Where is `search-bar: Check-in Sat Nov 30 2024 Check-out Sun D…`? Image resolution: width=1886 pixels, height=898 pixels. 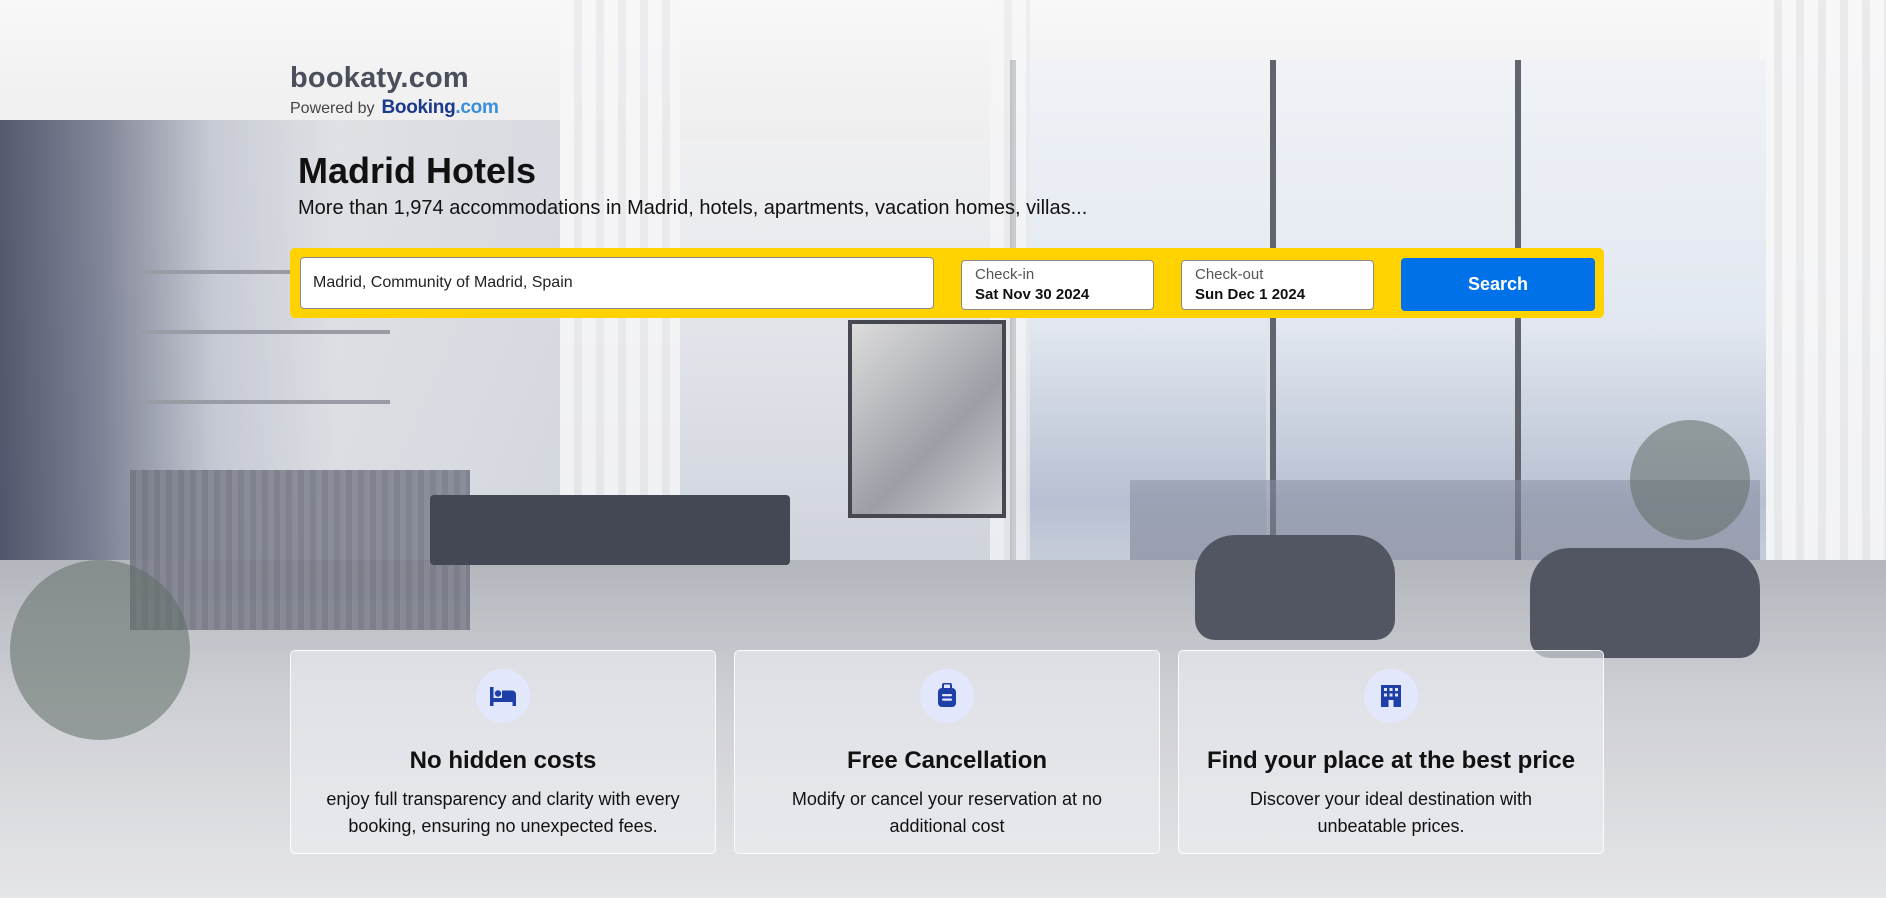 search-bar: Check-in Sat Nov 30 2024 Check-out Sun D… is located at coordinates (947, 283).